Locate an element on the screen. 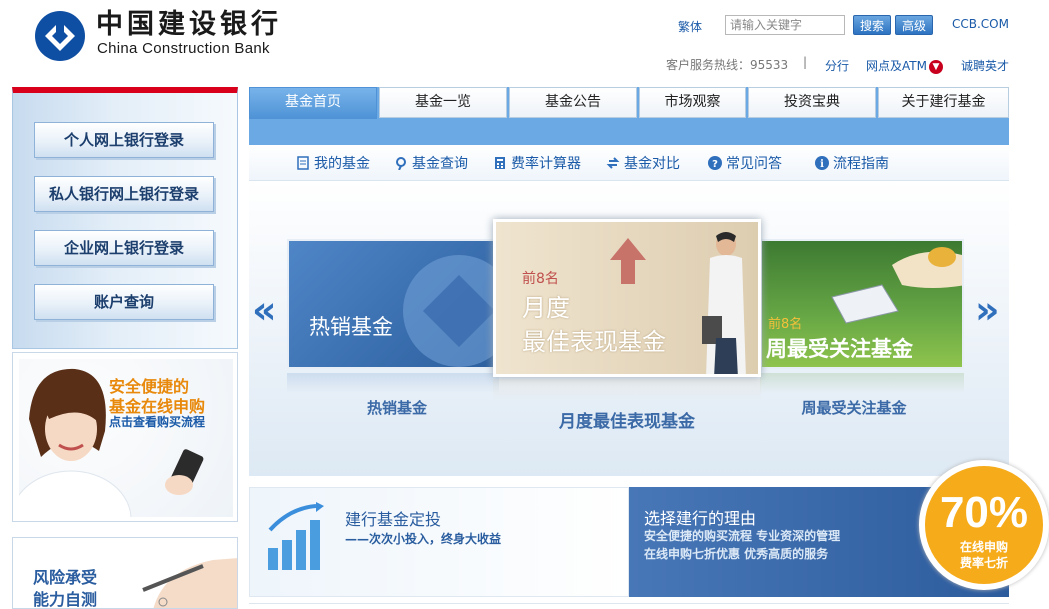 Image resolution: width=1049 pixels, height=609 pixels. monthly-fund-line1: 月度 is located at coordinates (546, 308).